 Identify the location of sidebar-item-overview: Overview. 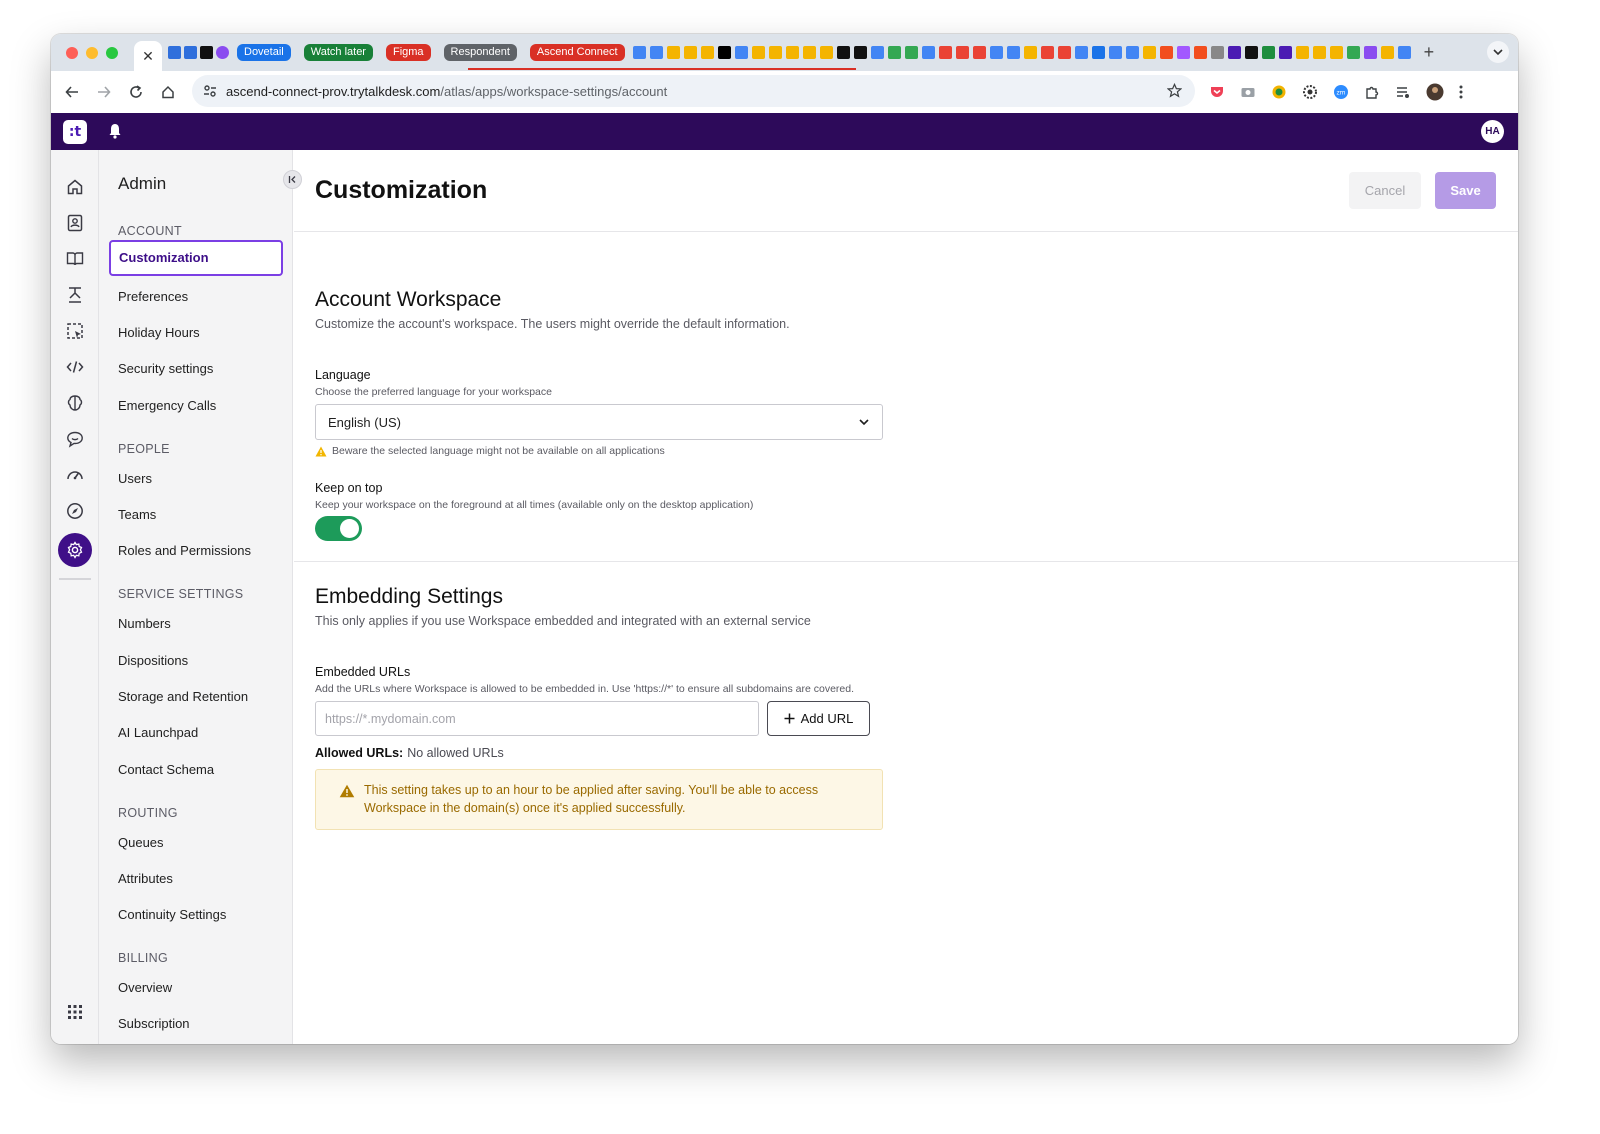
(145, 987).